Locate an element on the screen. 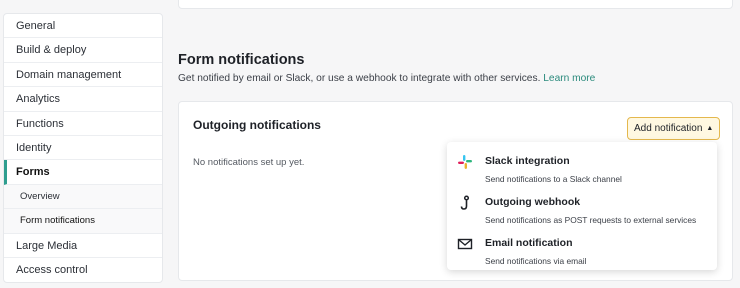 Image resolution: width=740 pixels, height=288 pixels. sidebar-item-analytics: Analytics is located at coordinates (83, 99).